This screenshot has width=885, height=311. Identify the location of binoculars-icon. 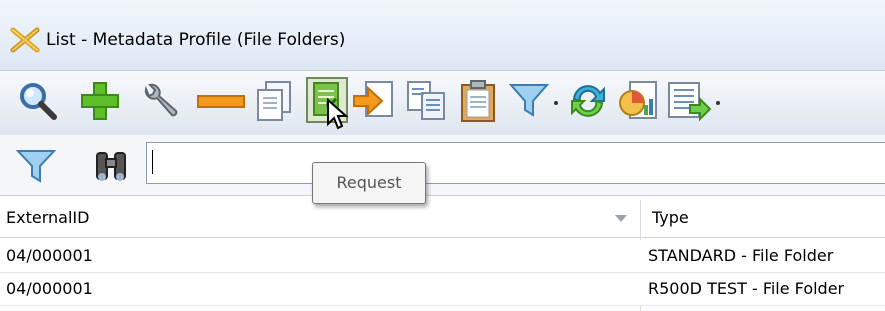
(112, 170).